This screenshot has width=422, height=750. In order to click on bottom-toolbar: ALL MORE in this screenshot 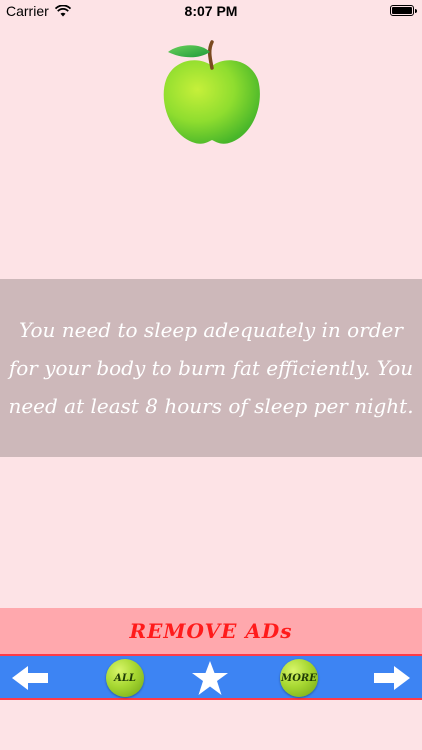, I will do `click(211, 677)`.